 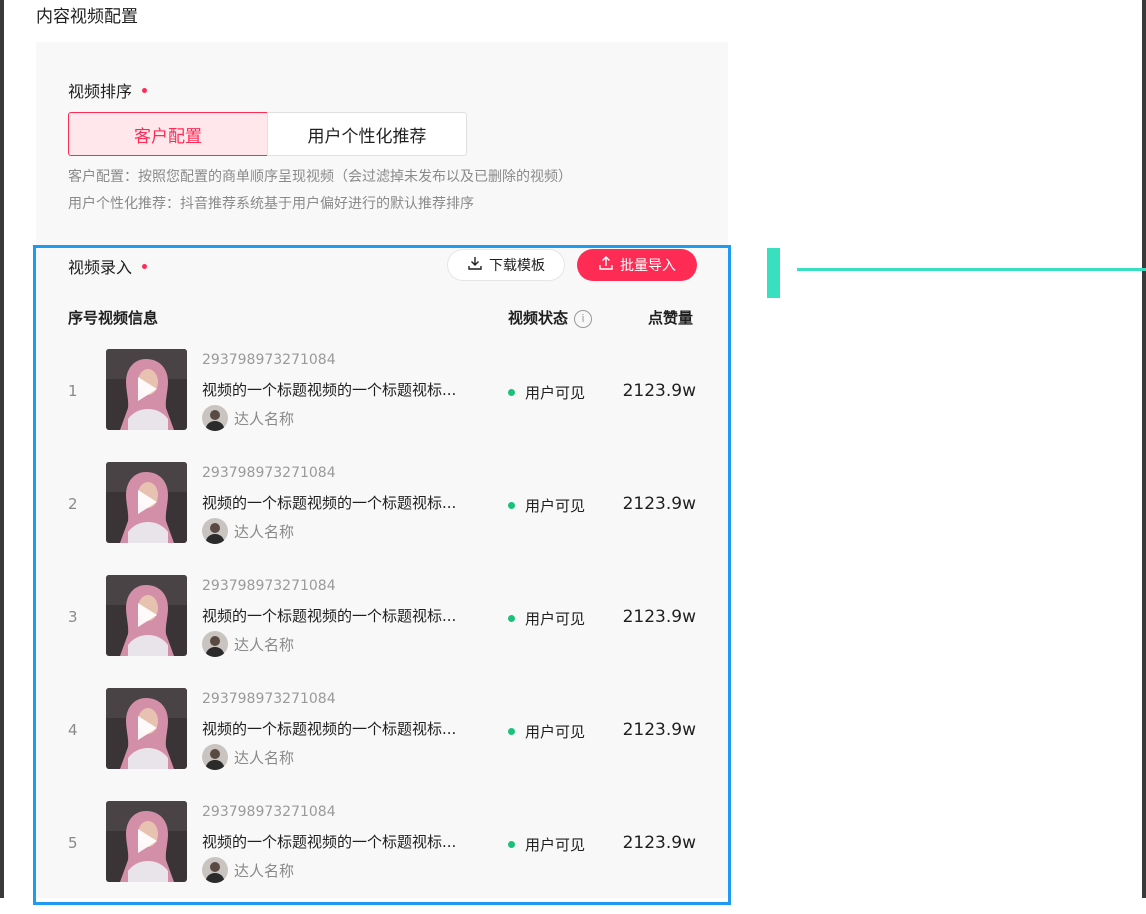 I want to click on info-icon: i, so click(x=583, y=318).